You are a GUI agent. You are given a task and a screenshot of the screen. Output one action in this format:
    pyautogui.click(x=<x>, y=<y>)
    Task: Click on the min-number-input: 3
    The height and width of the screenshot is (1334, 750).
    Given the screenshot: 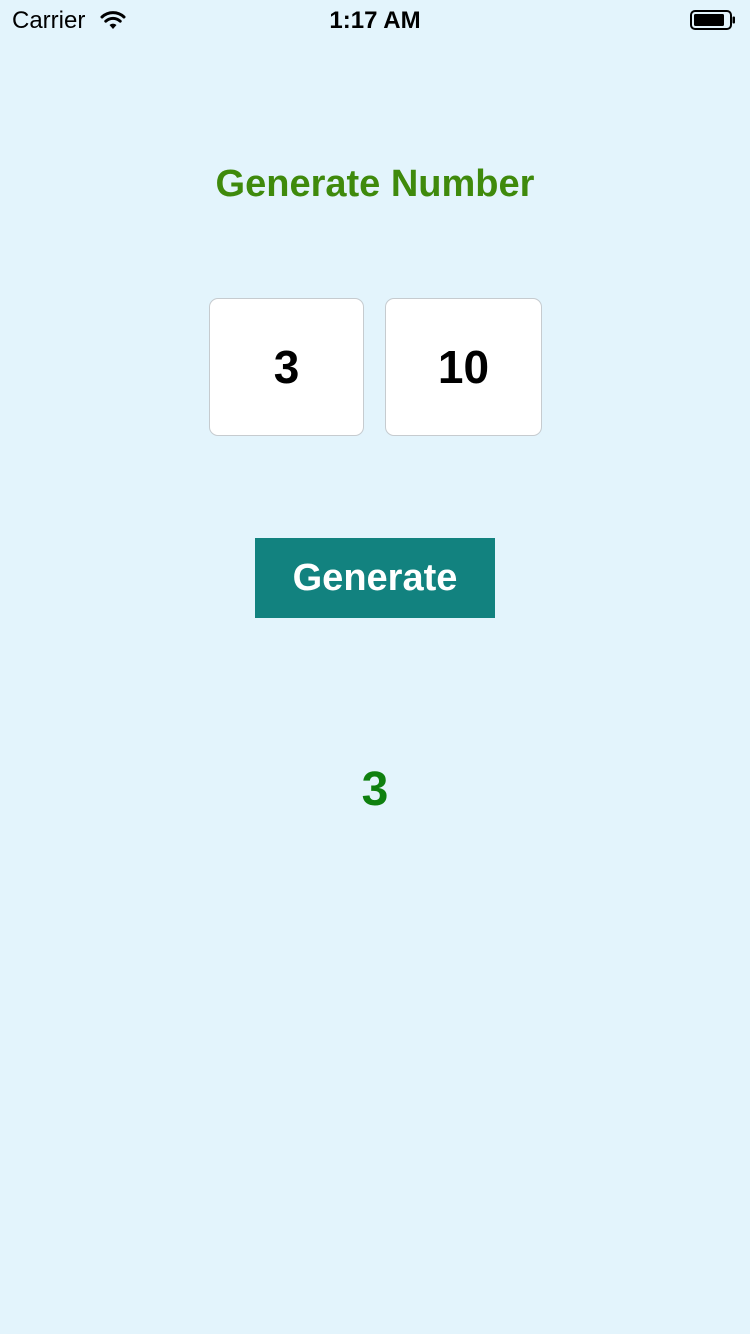 What is the action you would take?
    pyautogui.click(x=286, y=367)
    